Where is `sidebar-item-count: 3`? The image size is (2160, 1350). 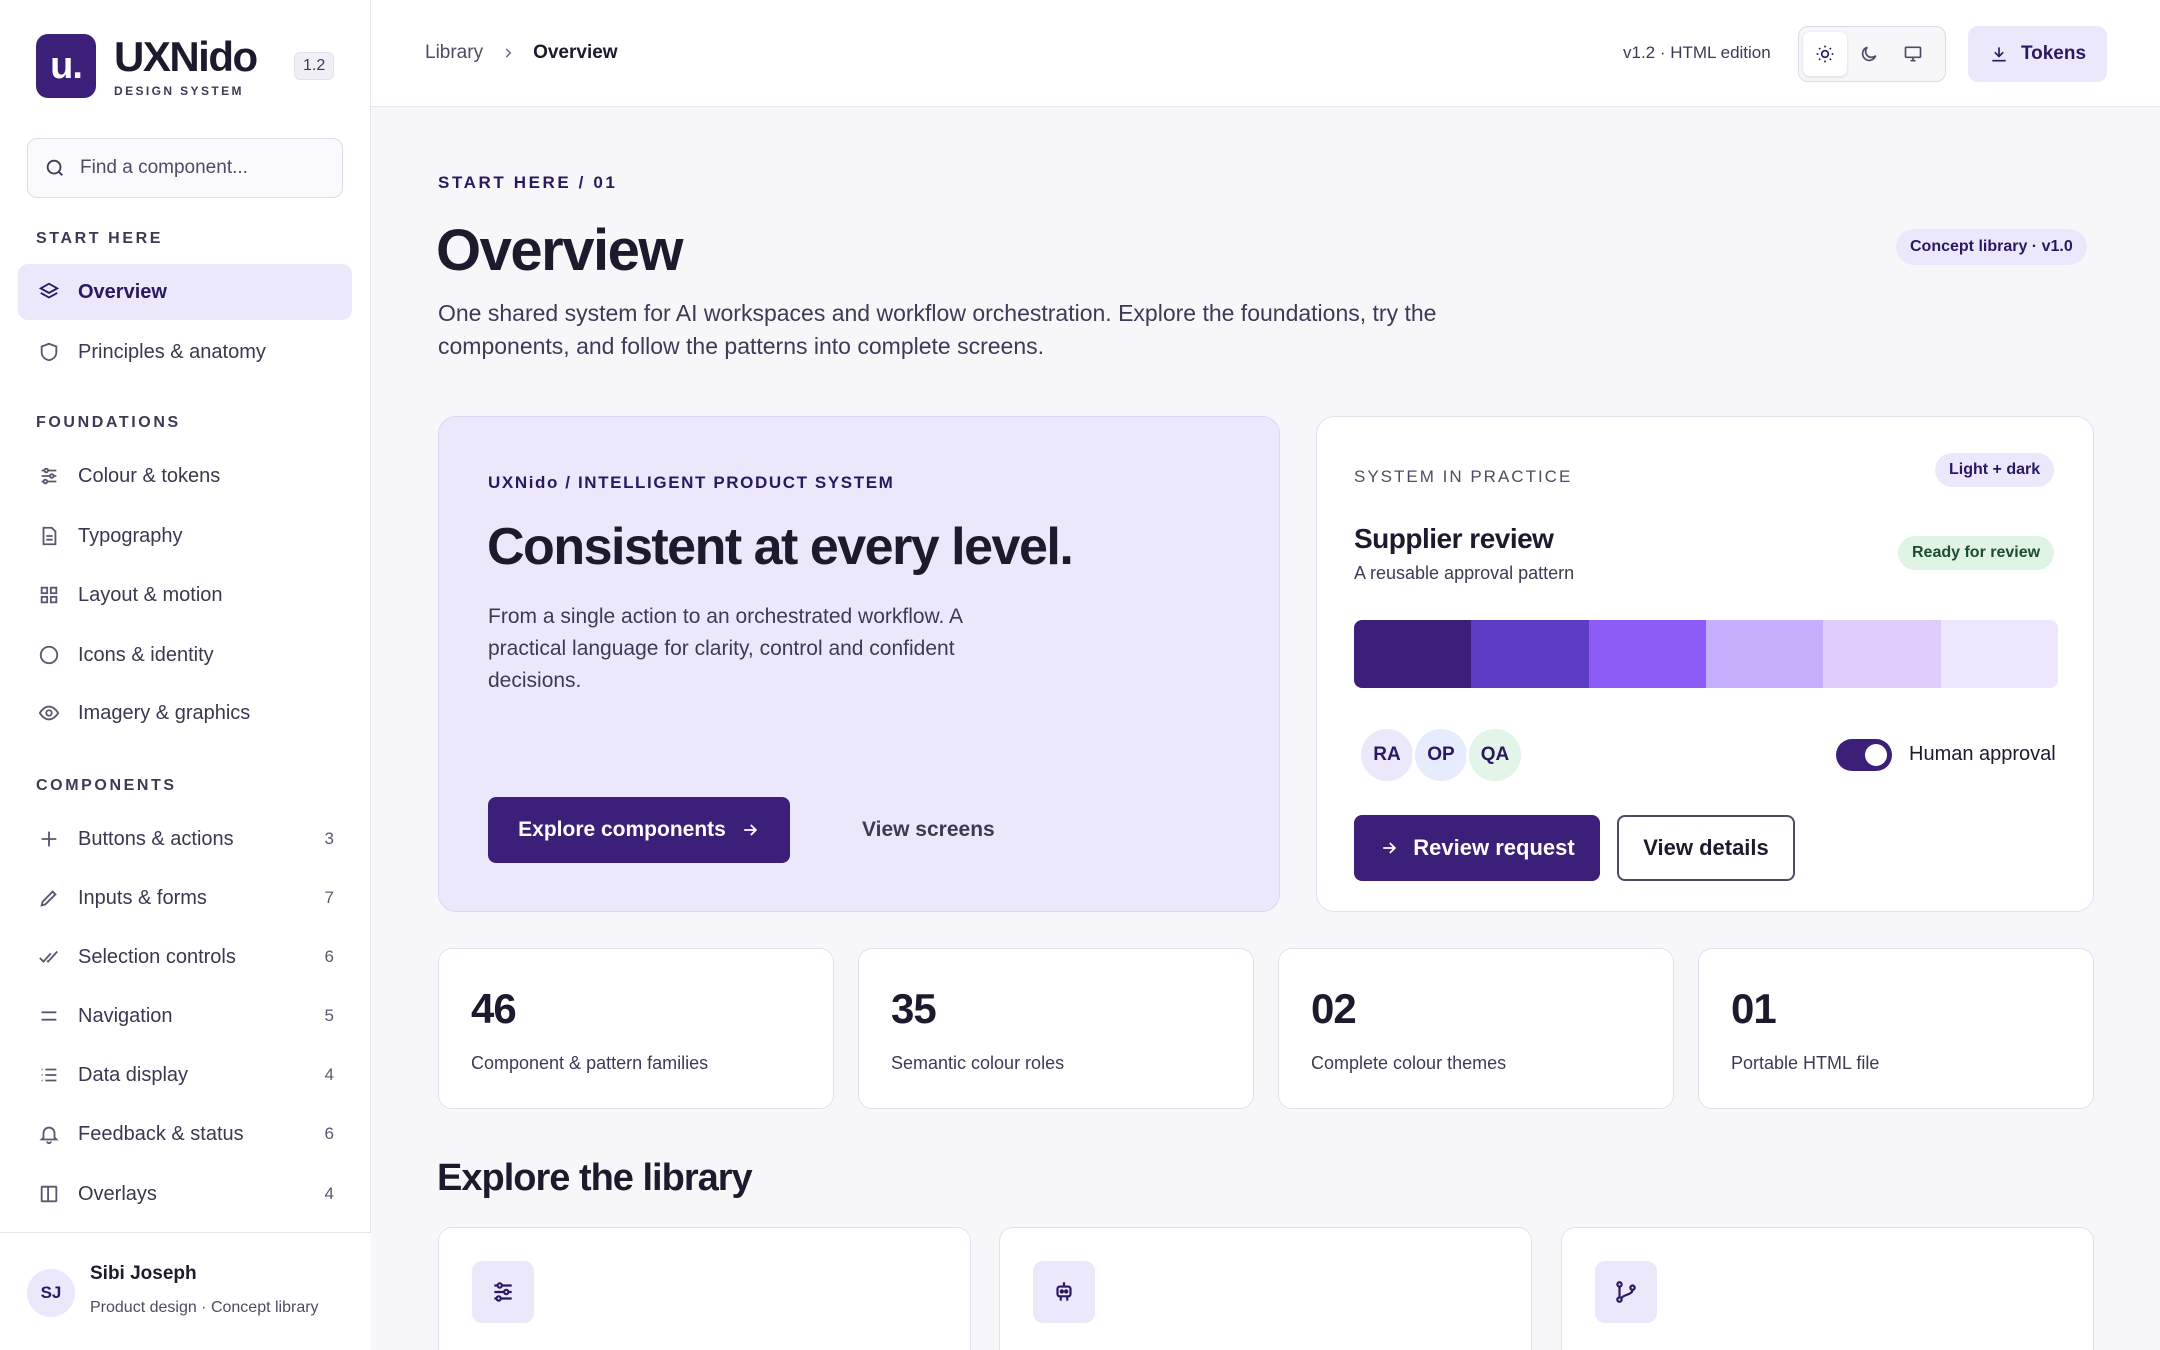 sidebar-item-count: 3 is located at coordinates (329, 838).